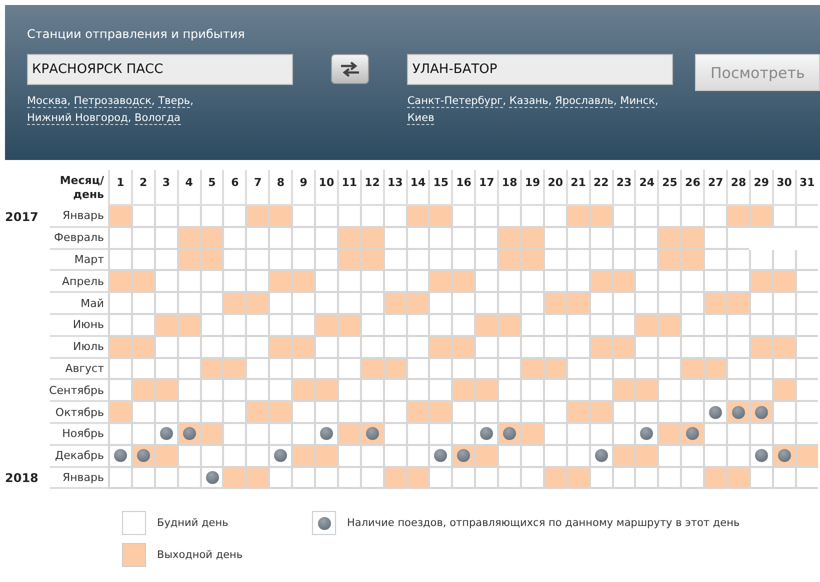 The image size is (820, 582). Describe the element at coordinates (21, 478) in the screenshot. I see `year-label: 2018` at that location.